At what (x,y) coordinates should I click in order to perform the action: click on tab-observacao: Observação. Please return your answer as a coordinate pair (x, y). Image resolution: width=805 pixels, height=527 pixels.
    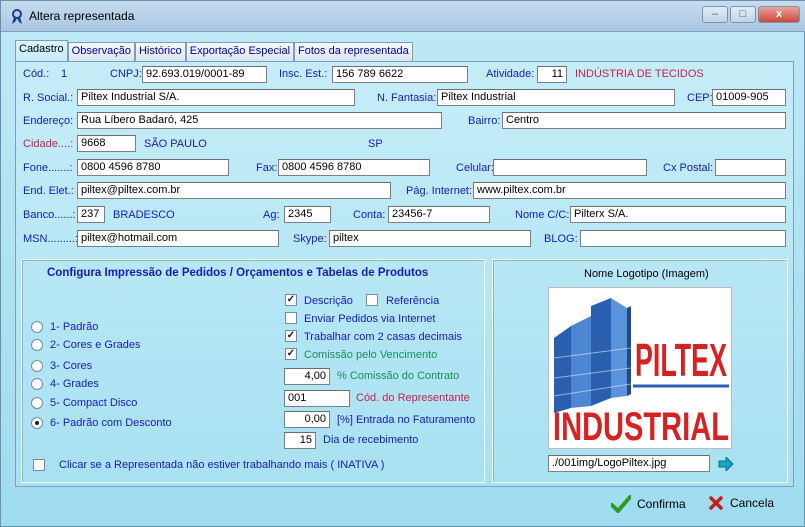
    Looking at the image, I should click on (101, 51).